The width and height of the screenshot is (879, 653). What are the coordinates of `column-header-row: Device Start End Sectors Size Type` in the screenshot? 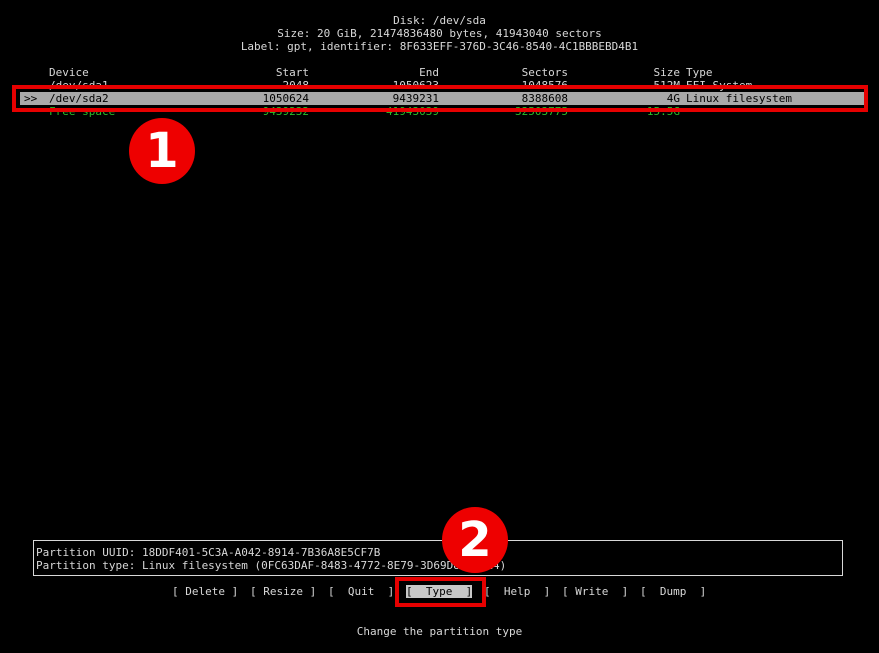 It's located at (439, 72).